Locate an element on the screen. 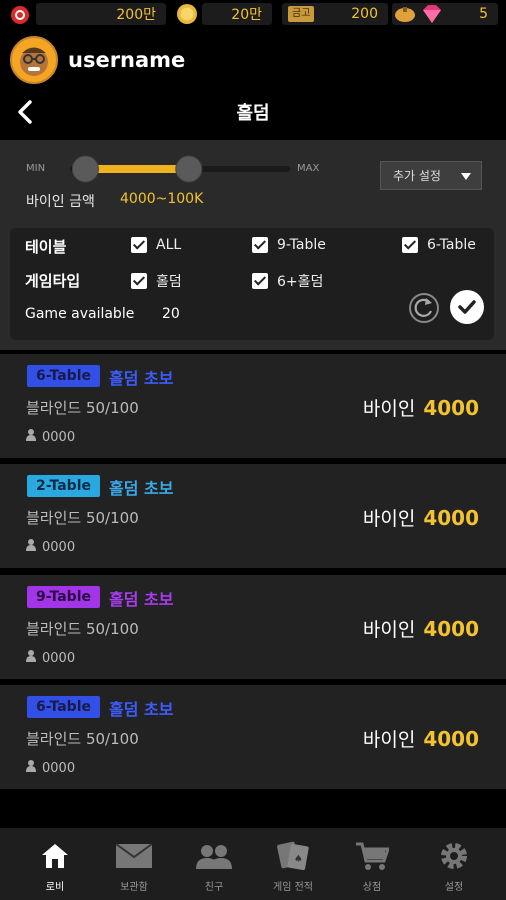 The image size is (506, 900). title-bar: 홀덤 is located at coordinates (253, 112).